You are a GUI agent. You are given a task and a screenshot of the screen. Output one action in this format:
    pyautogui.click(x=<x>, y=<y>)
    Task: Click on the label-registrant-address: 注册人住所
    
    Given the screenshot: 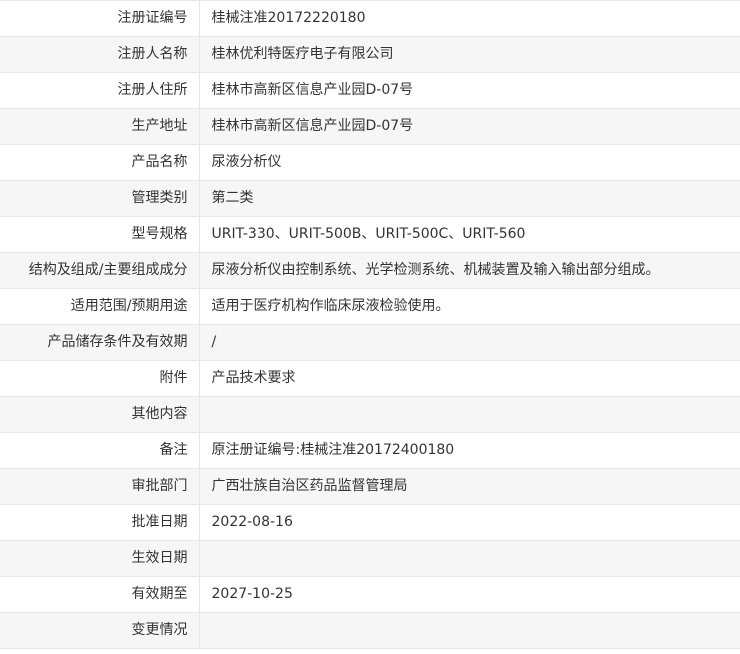 What is the action you would take?
    pyautogui.click(x=100, y=90)
    